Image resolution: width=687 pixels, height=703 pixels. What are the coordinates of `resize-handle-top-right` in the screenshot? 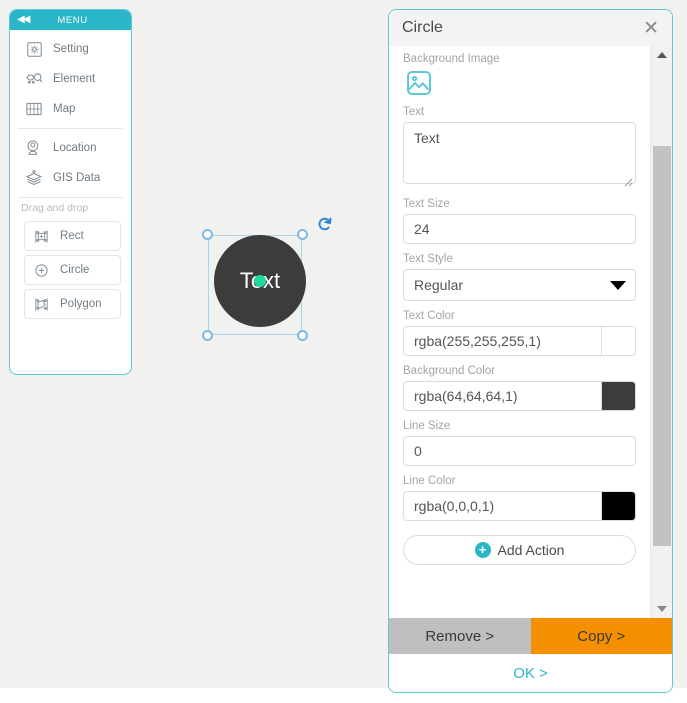 It's located at (302, 234).